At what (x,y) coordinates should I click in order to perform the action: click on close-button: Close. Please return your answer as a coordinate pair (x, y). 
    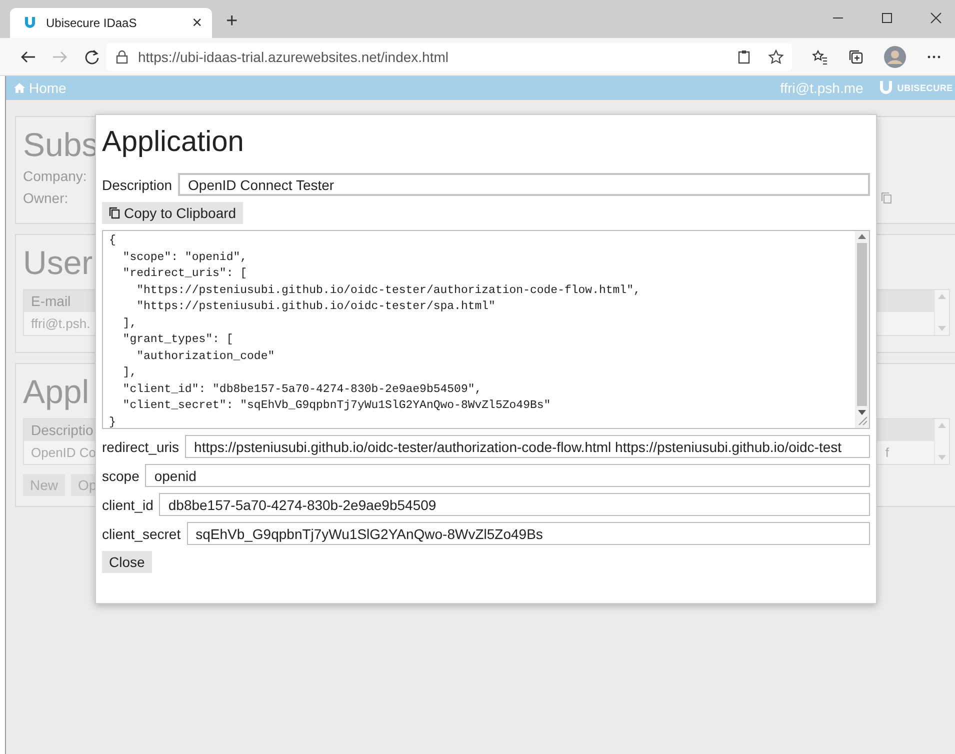
    Looking at the image, I should click on (127, 562).